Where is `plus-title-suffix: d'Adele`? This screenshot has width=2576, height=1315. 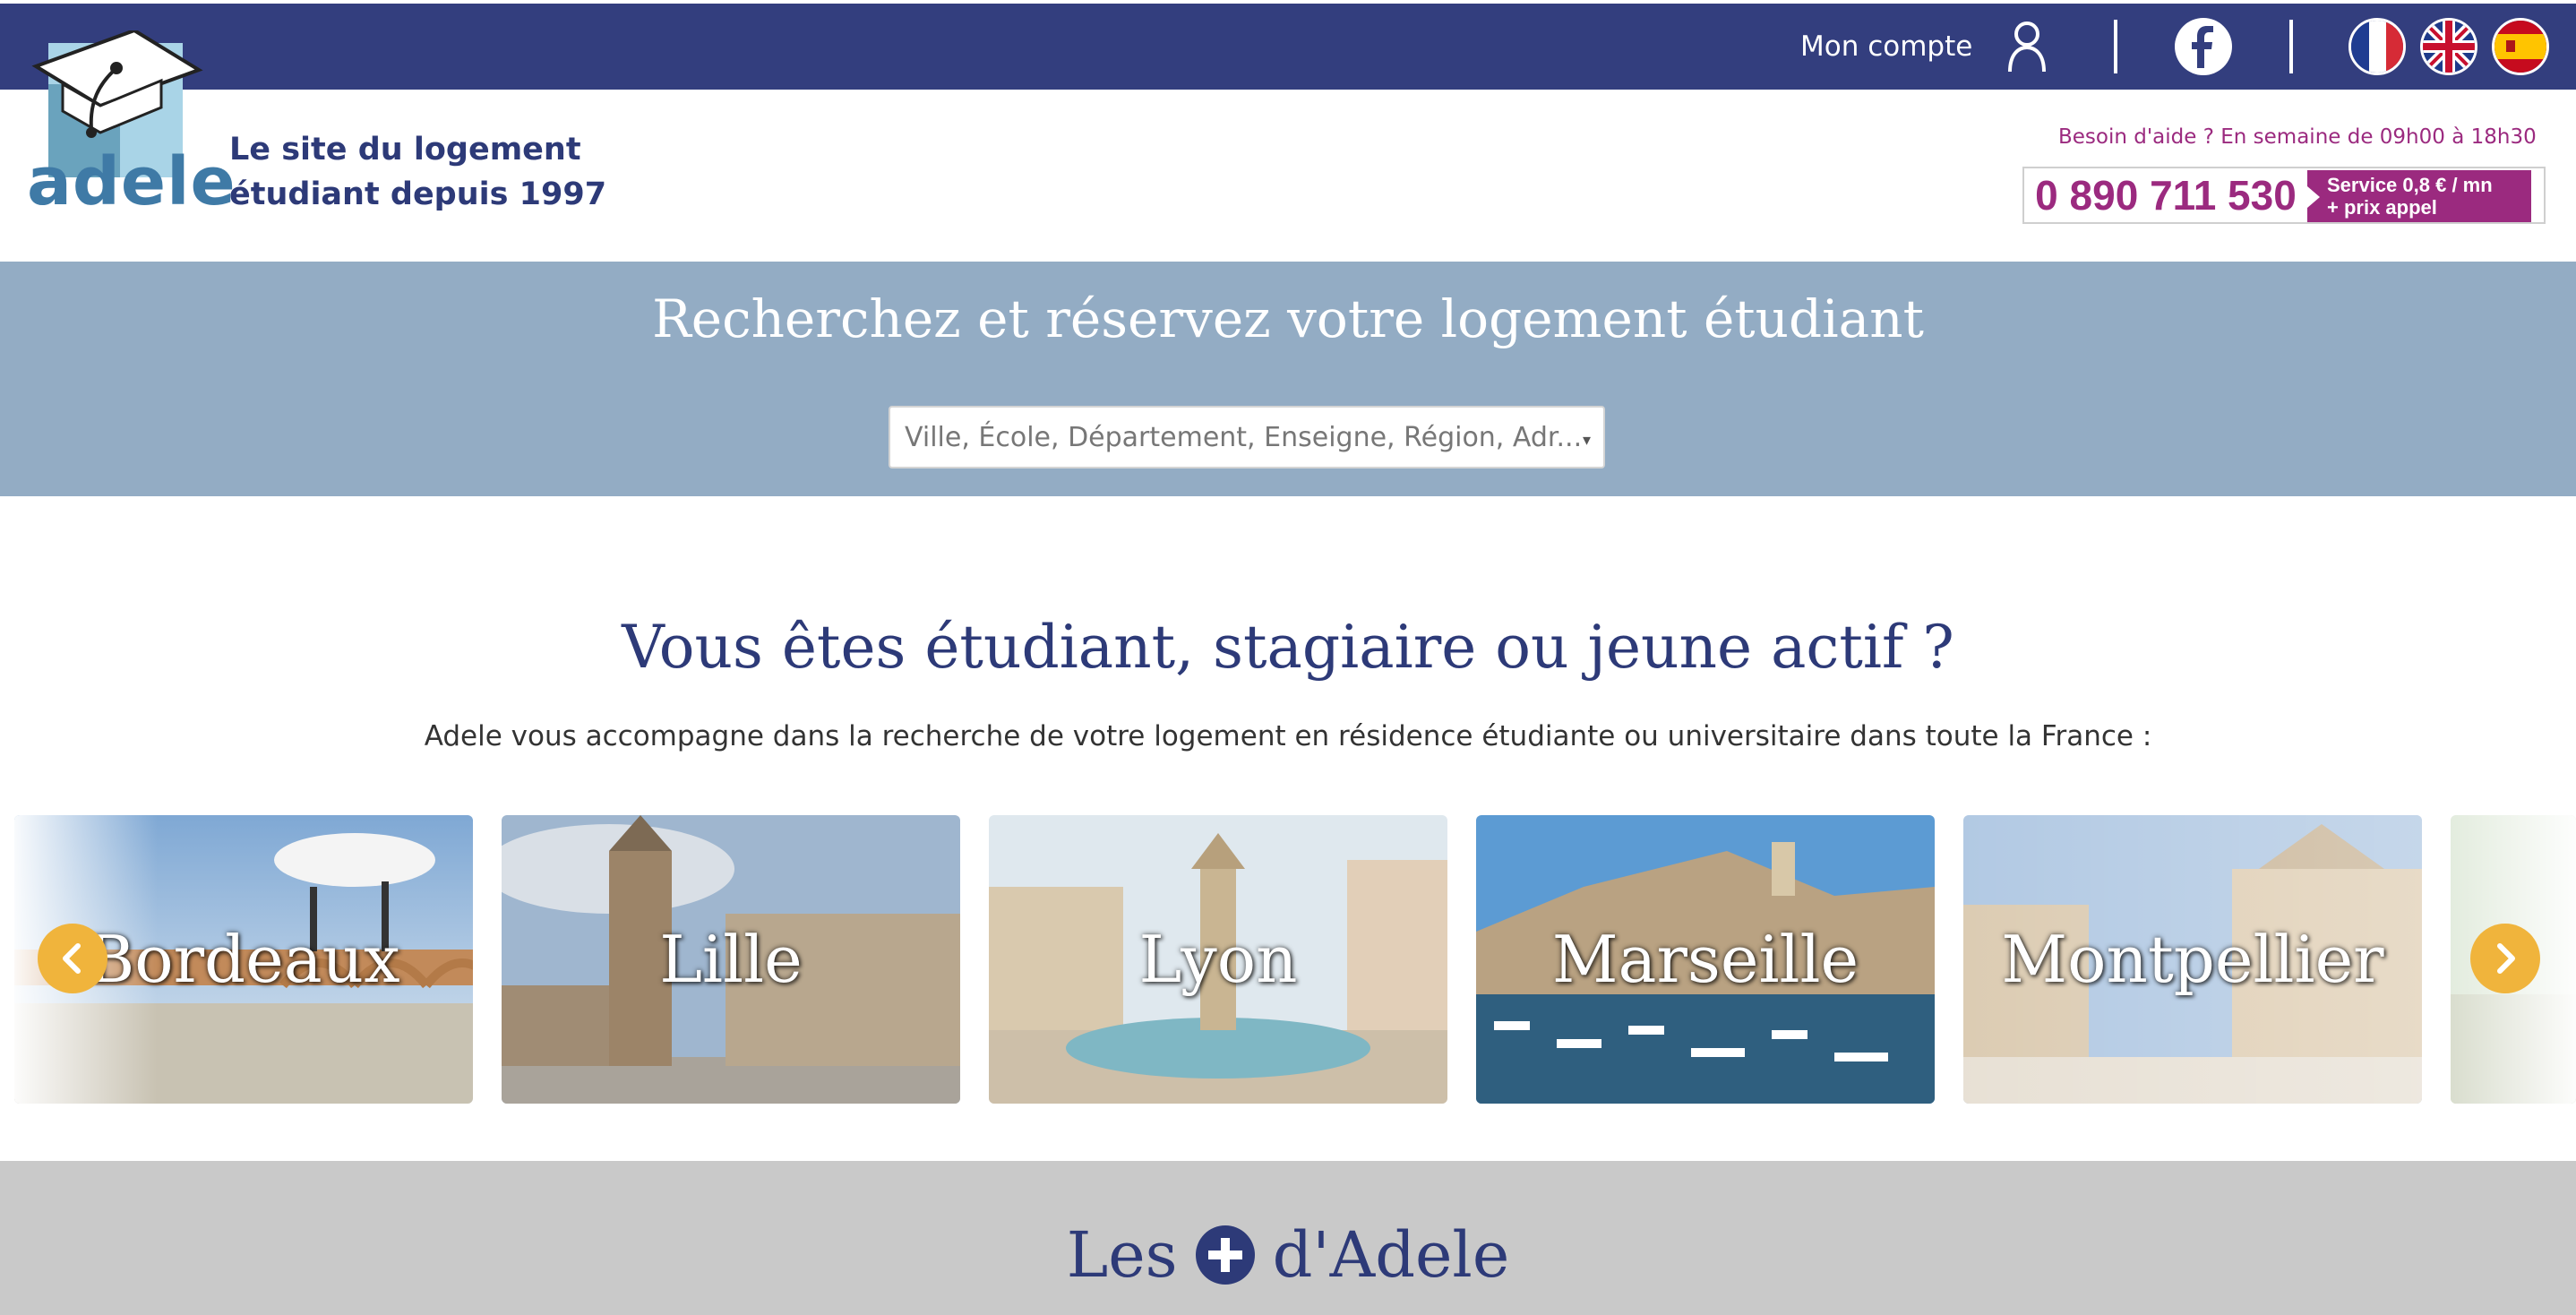
plus-title-suffix: d'Adele is located at coordinates (1391, 1255).